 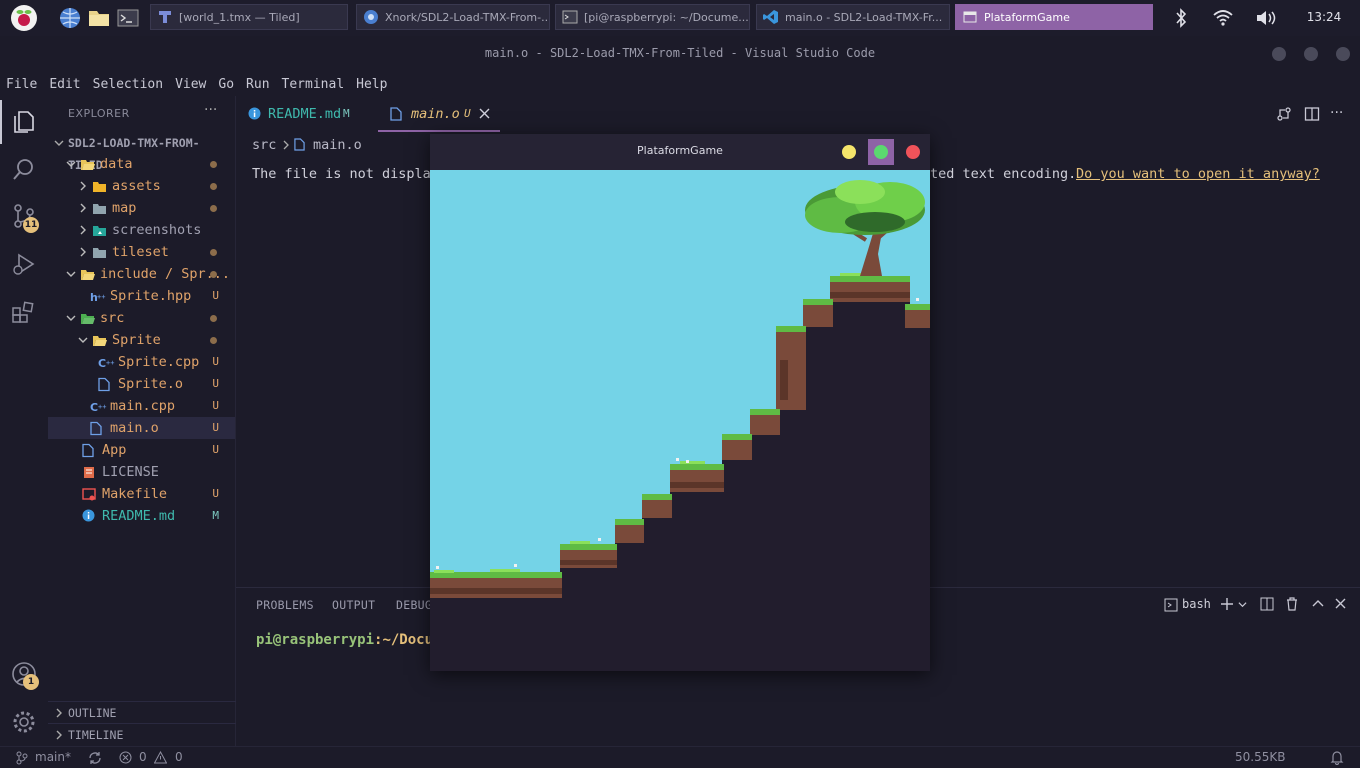 I want to click on extensions-icon, so click(x=24, y=312).